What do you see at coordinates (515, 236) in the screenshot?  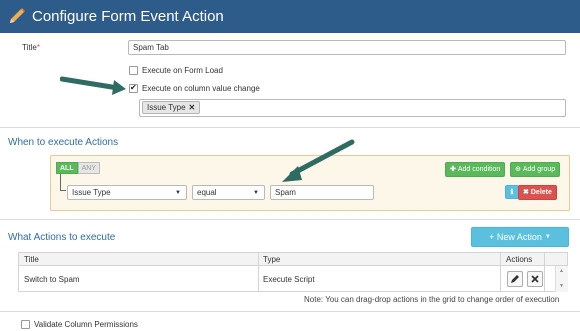 I see `new-action-label: + New Action` at bounding box center [515, 236].